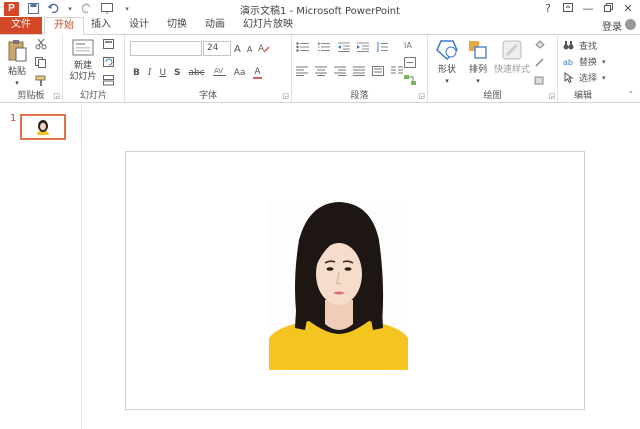 The height and width of the screenshot is (429, 640). Describe the element at coordinates (217, 48) in the screenshot. I see `font-size-field: 24` at that location.